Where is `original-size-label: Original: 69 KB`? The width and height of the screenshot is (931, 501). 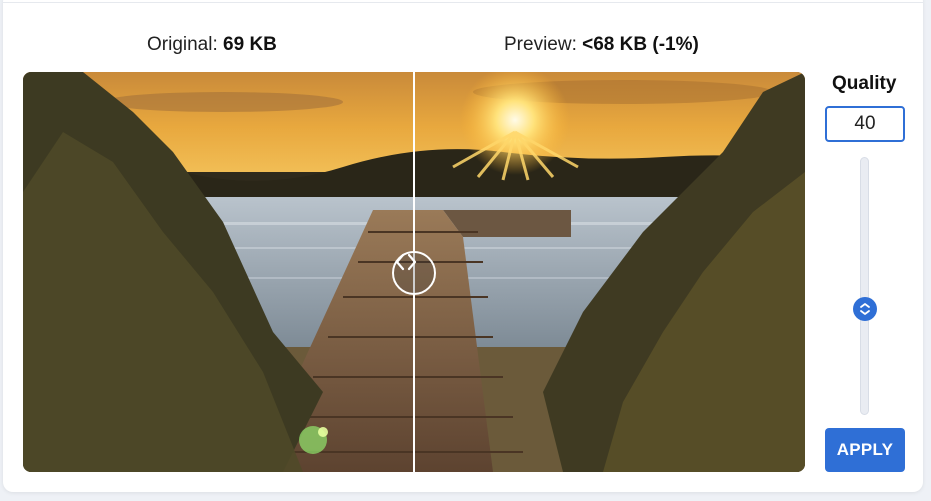 original-size-label: Original: 69 KB is located at coordinates (212, 45).